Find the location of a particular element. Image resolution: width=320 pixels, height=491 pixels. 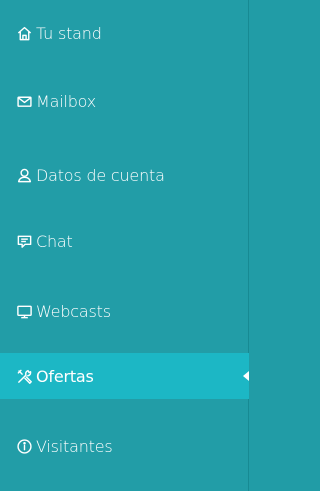

sidebar-item-webcasts: Webcasts is located at coordinates (124, 311).